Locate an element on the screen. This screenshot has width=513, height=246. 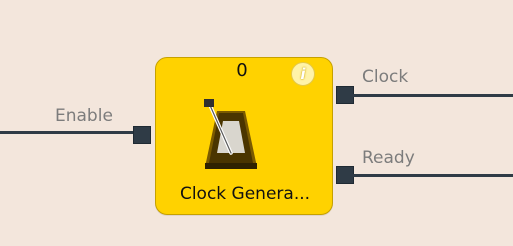
enable-wire is located at coordinates (68, 132).